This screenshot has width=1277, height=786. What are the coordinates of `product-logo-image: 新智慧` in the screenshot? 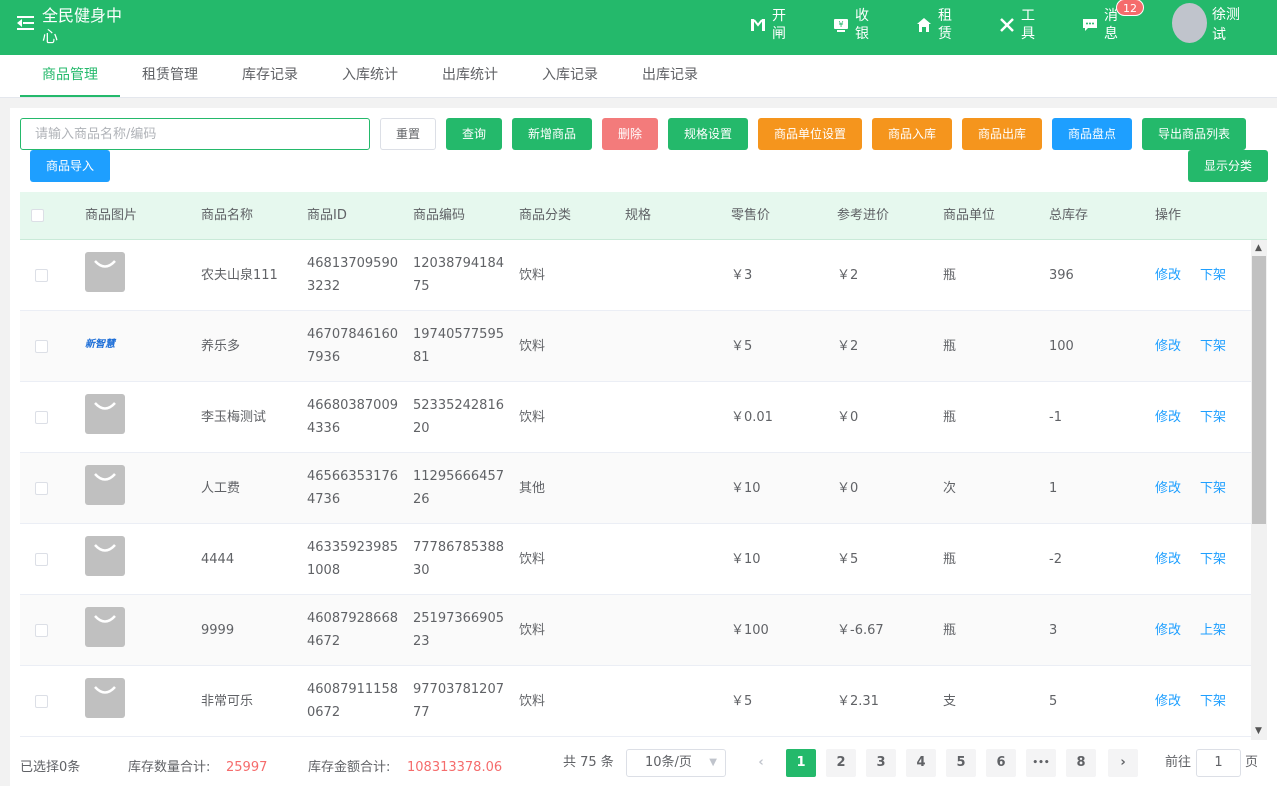 It's located at (100, 344).